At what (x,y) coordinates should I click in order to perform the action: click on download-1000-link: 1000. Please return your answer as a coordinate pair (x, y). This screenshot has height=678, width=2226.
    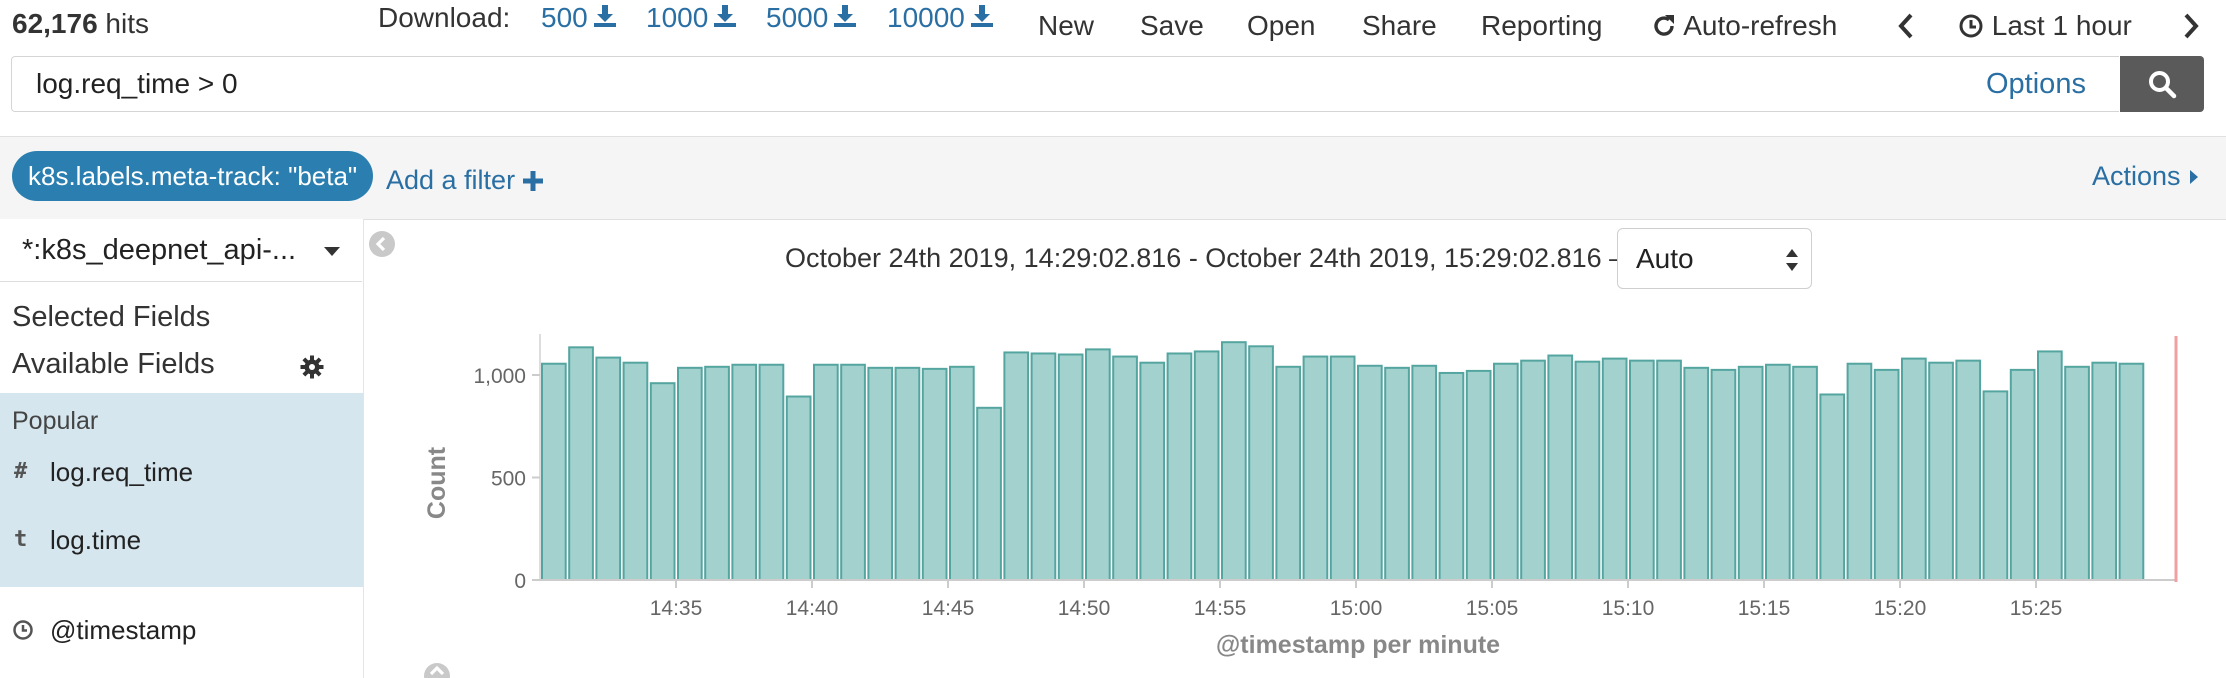
    Looking at the image, I should click on (692, 18).